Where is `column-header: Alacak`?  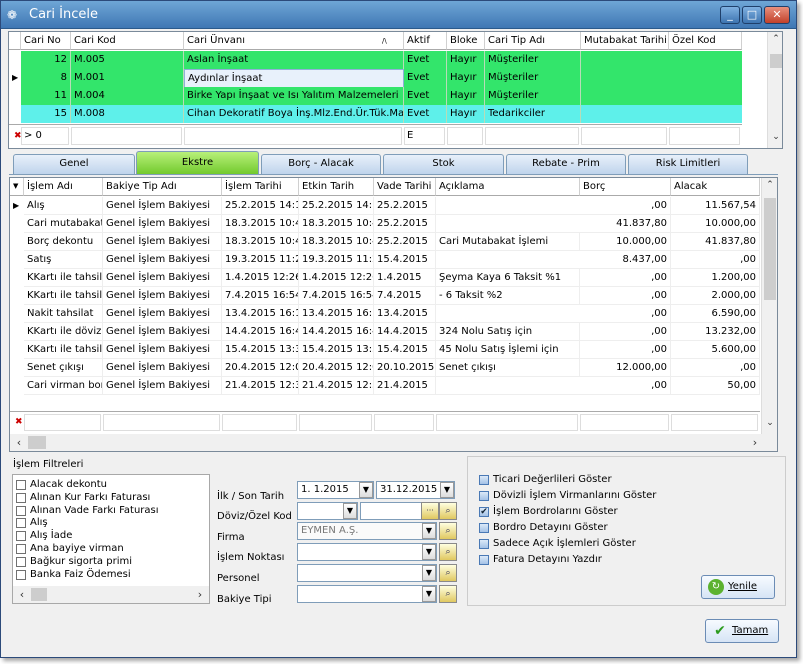
column-header: Alacak is located at coordinates (715, 187).